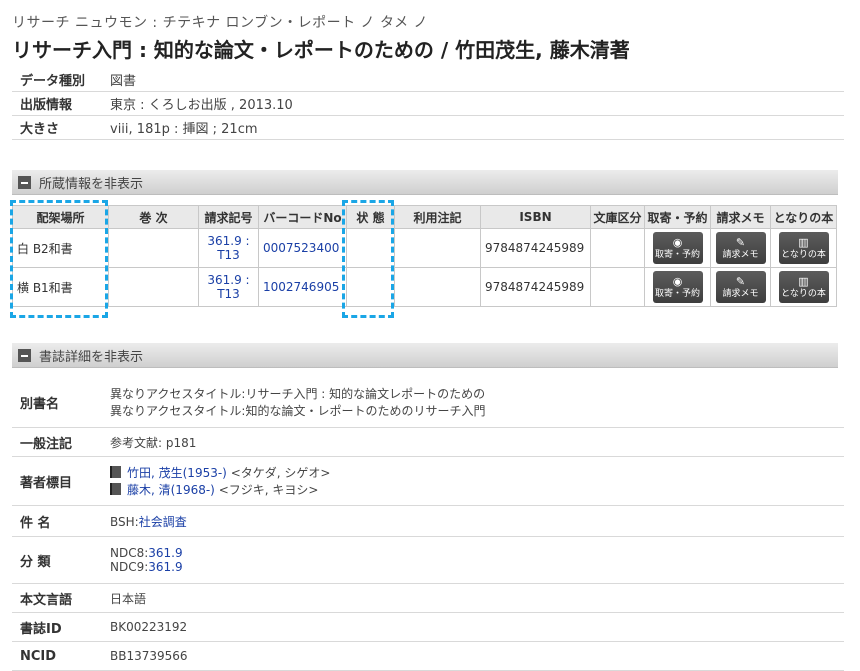 Image resolution: width=860 pixels, height=671 pixels. I want to click on classification-prefix: NDC8:, so click(129, 553).